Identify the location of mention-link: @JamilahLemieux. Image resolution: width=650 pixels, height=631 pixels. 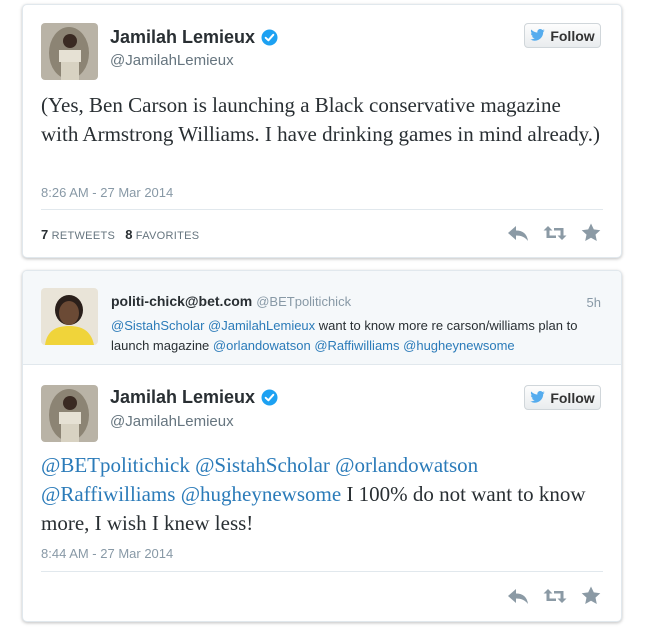
(261, 325).